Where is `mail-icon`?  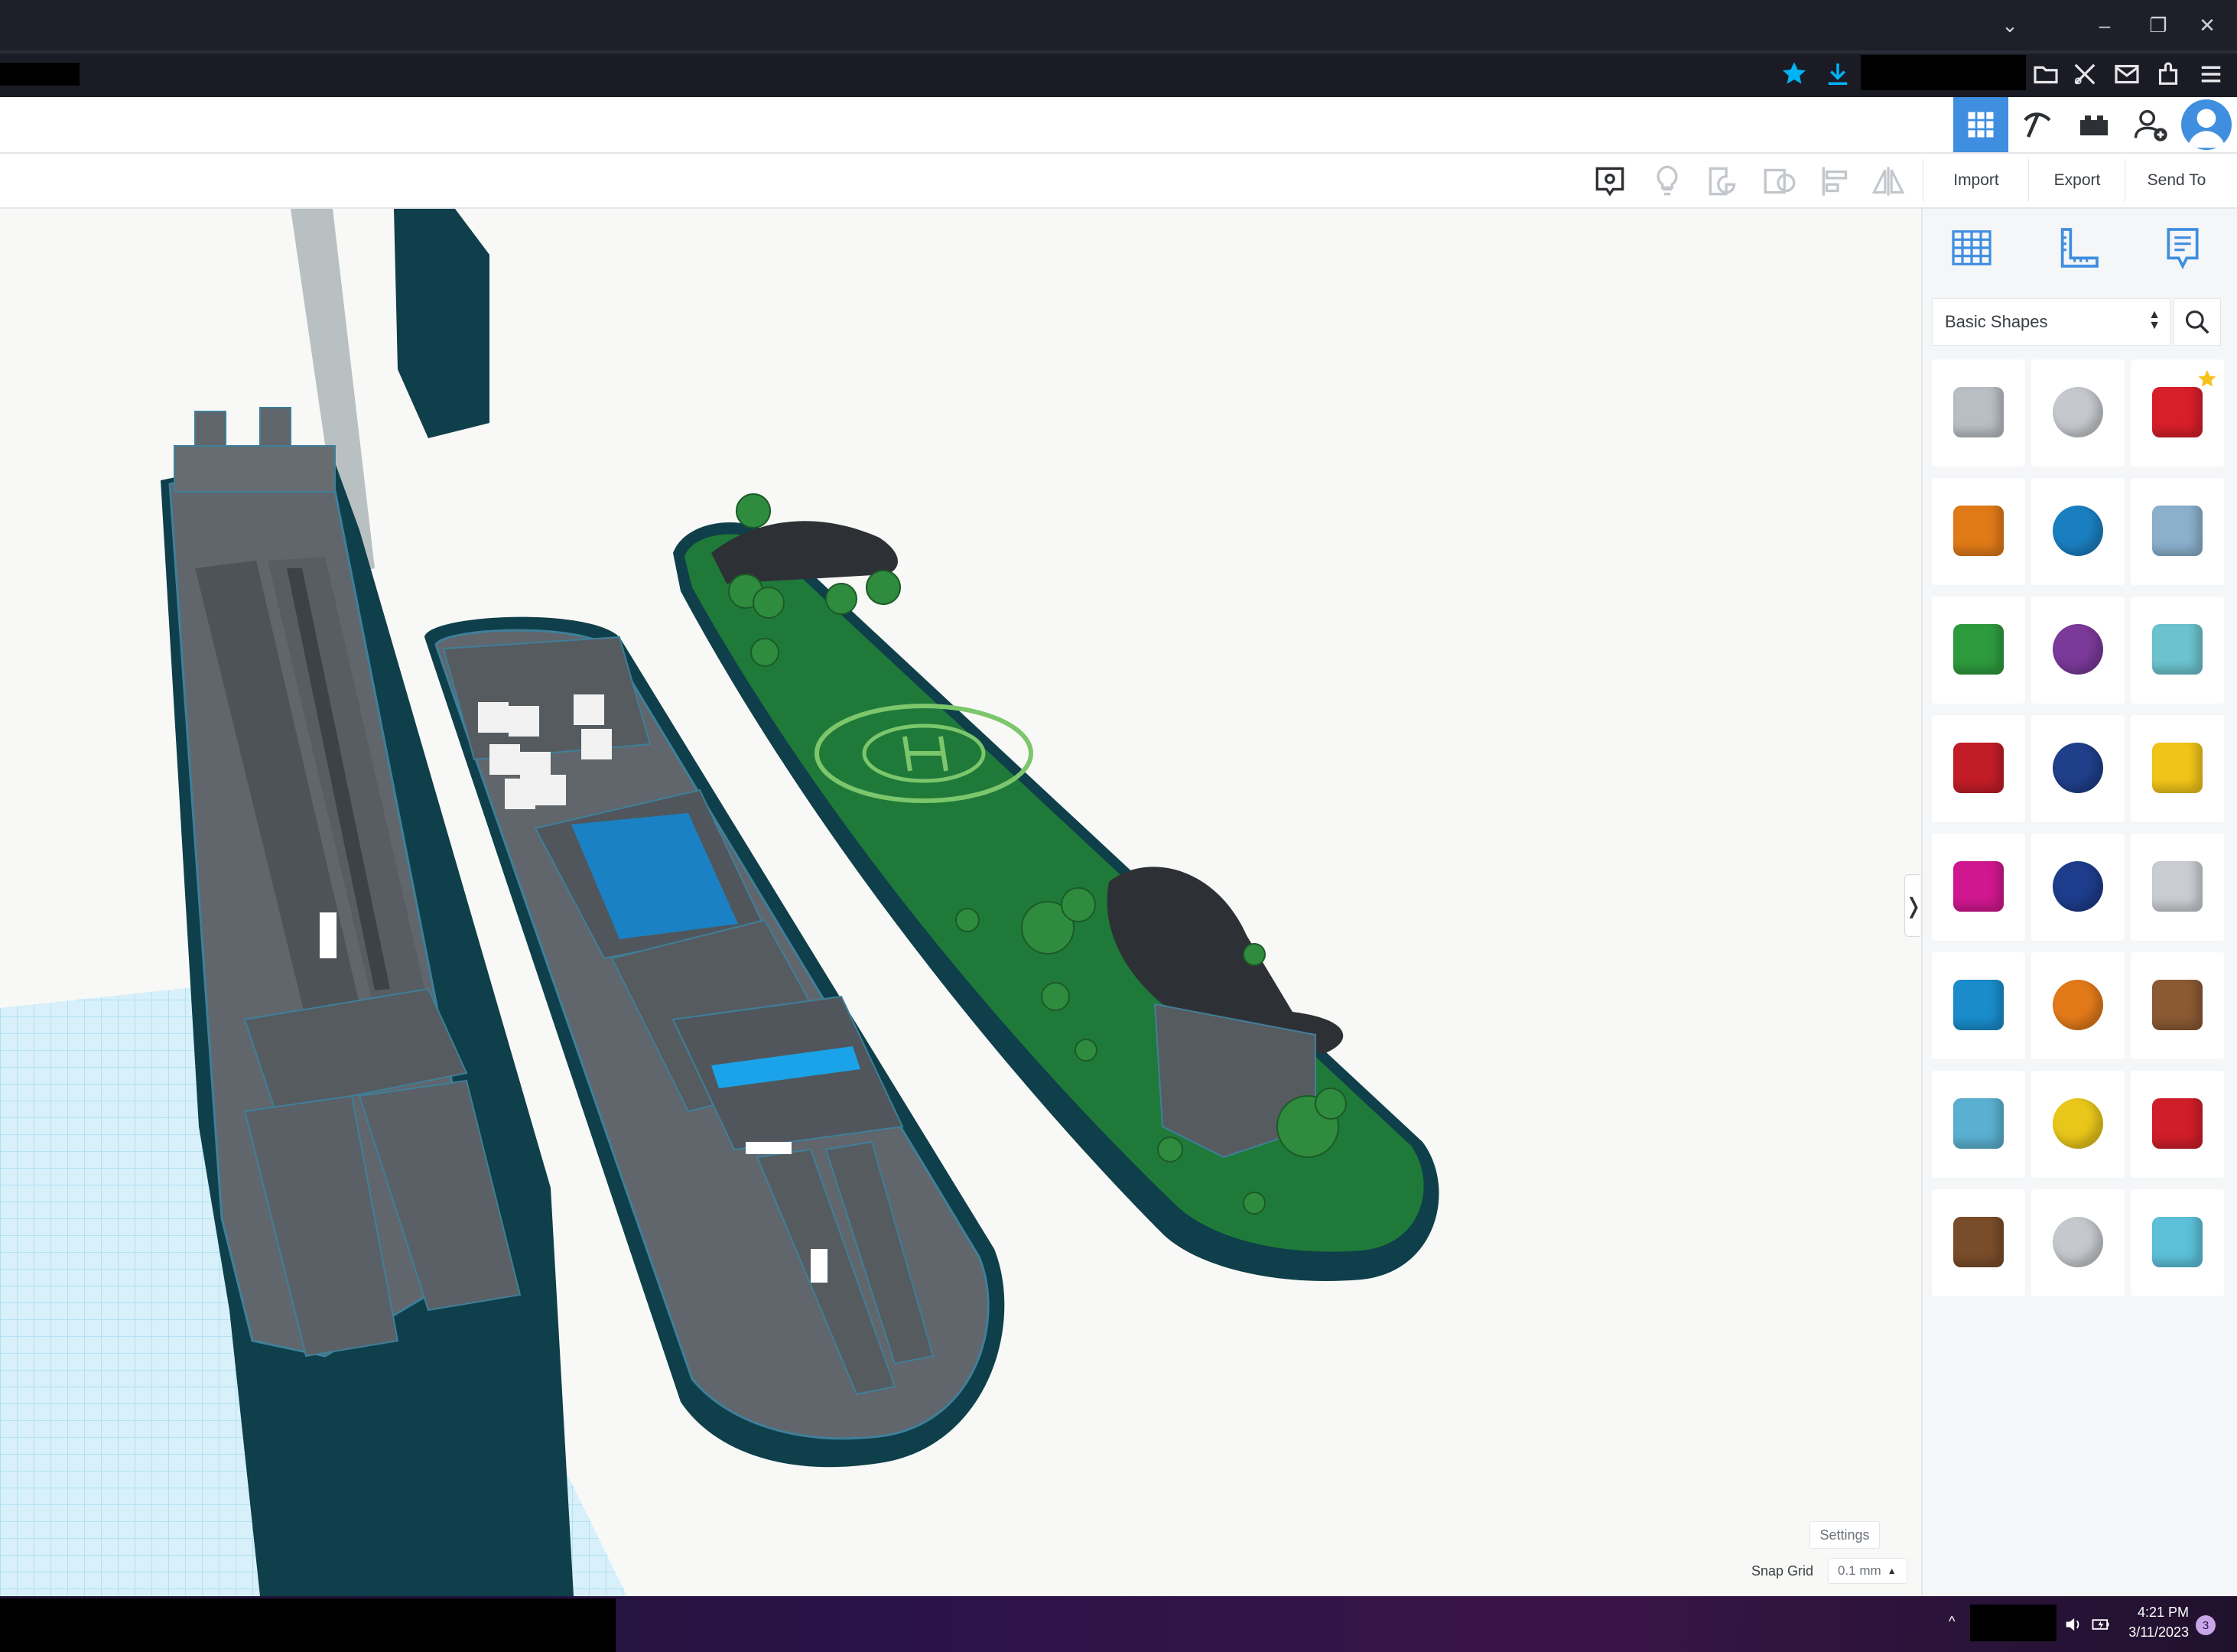 mail-icon is located at coordinates (2127, 74).